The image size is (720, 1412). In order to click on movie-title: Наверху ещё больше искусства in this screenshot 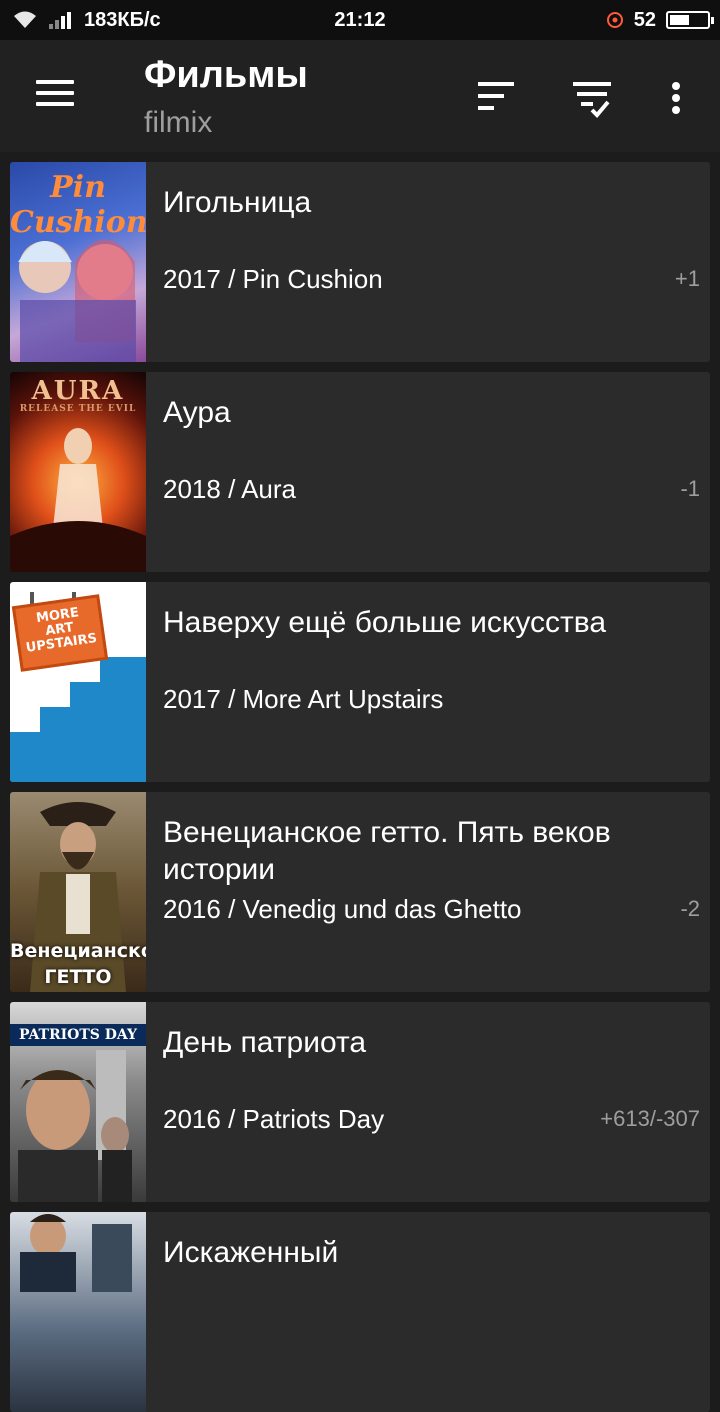, I will do `click(385, 622)`.